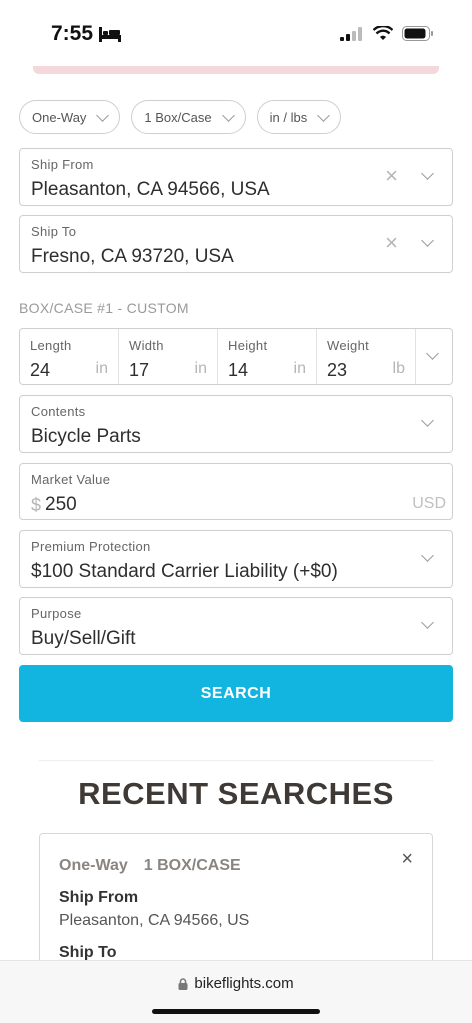 The width and height of the screenshot is (472, 1023). What do you see at coordinates (299, 368) in the screenshot?
I see `height-unit: in` at bounding box center [299, 368].